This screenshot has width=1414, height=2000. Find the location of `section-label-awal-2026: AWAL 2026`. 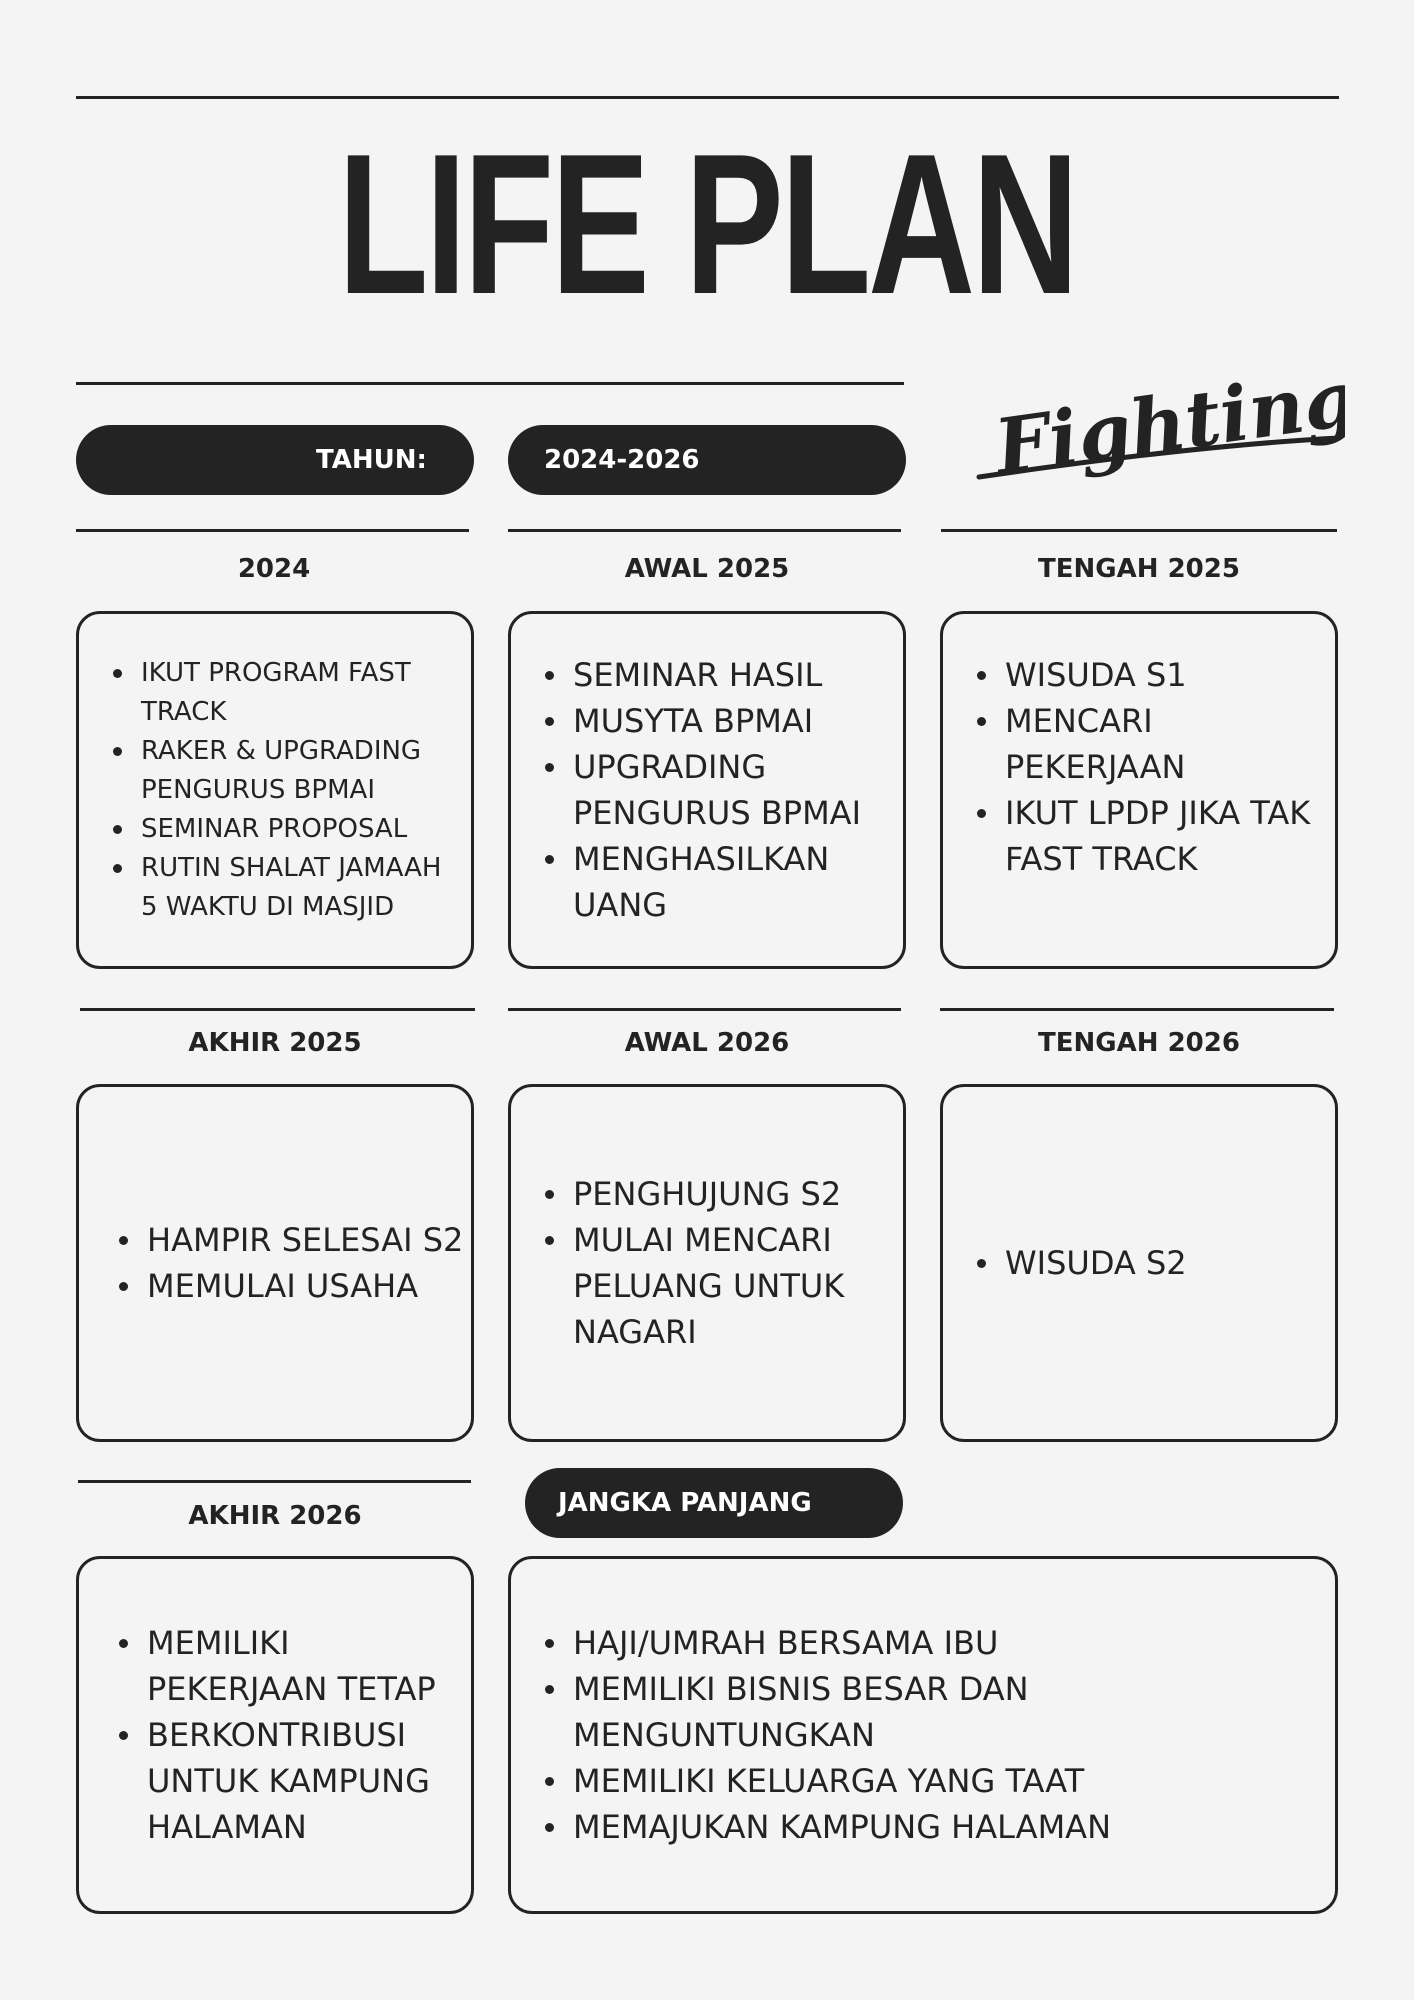

section-label-awal-2026: AWAL 2026 is located at coordinates (707, 1043).